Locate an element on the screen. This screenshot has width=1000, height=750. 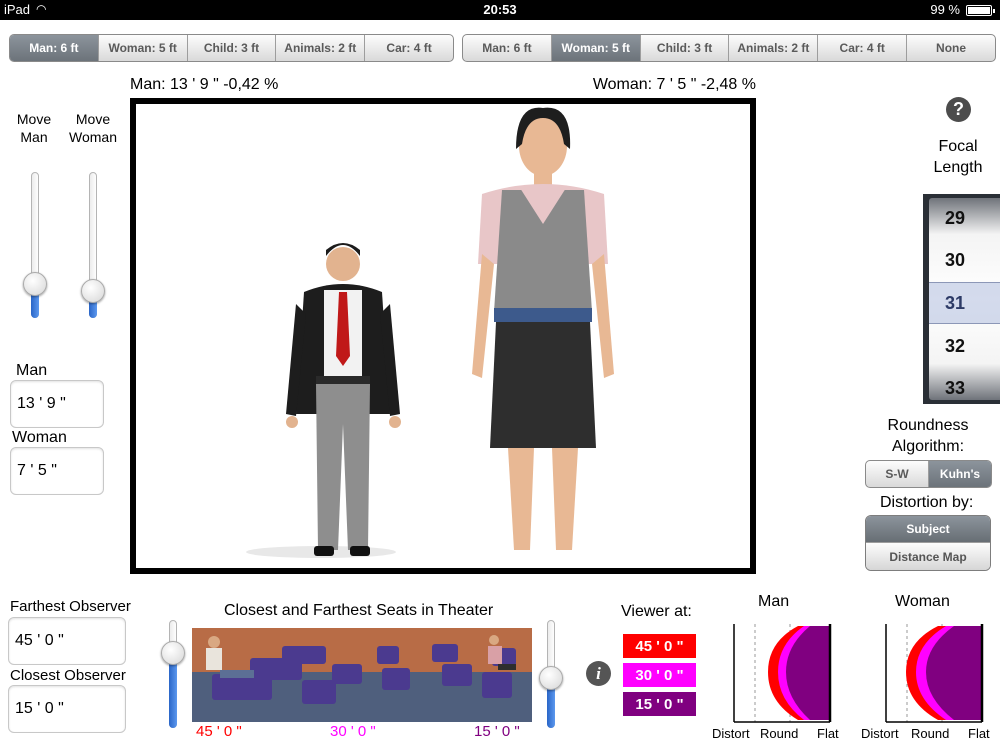
theater-seats-graphic is located at coordinates (362, 675).